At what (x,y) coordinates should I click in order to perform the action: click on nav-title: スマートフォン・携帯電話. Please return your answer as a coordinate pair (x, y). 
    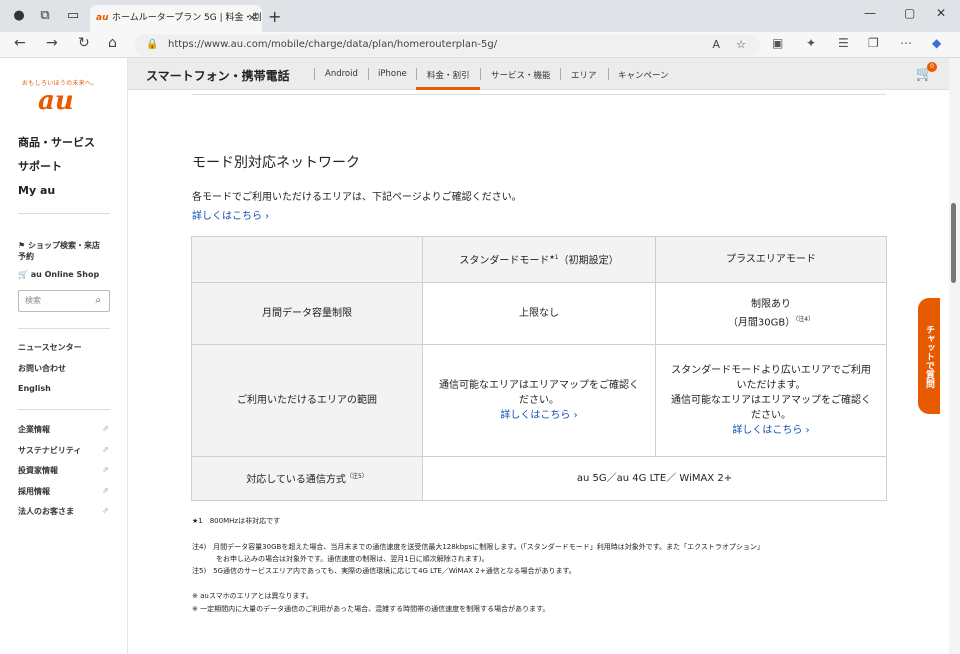
    Looking at the image, I should click on (218, 75).